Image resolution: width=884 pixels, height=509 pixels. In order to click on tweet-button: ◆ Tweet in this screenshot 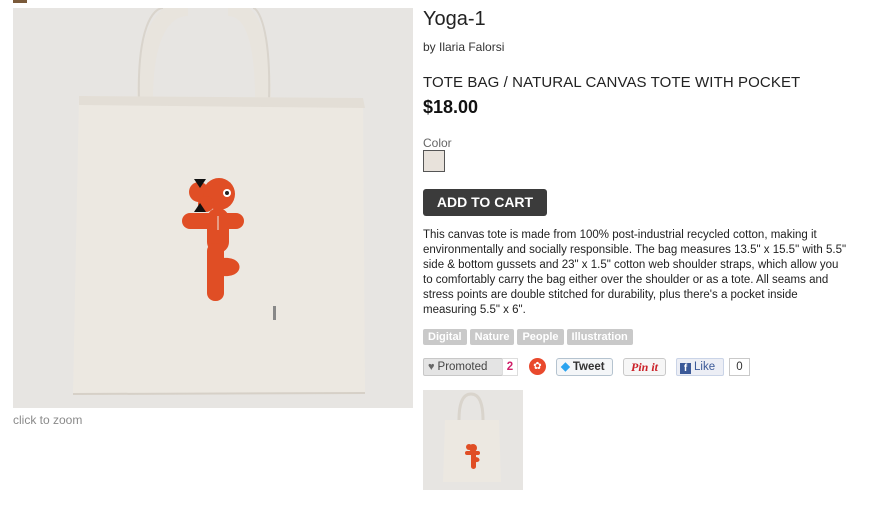, I will do `click(584, 367)`.